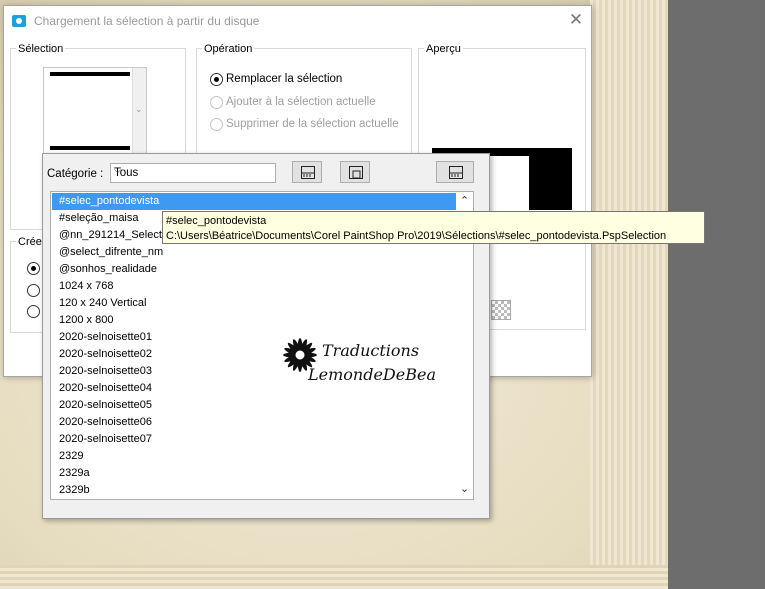 This screenshot has height=589, width=765. What do you see at coordinates (95, 111) in the screenshot?
I see `selection-thumbnail-list: ⌄` at bounding box center [95, 111].